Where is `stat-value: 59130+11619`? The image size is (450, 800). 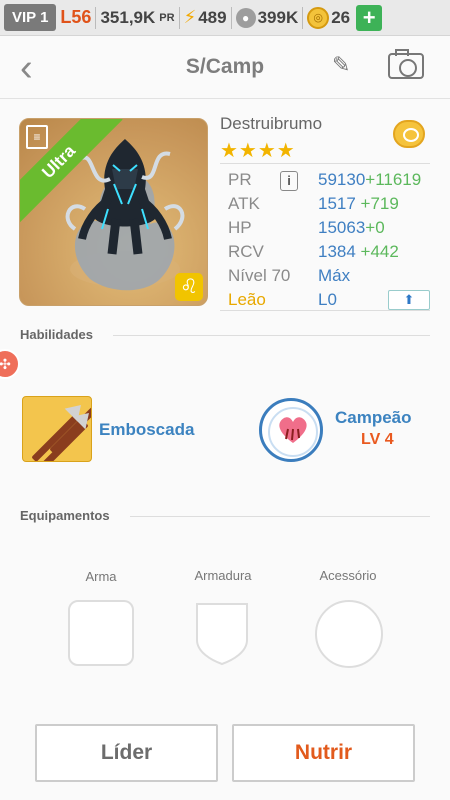 stat-value: 59130+11619 is located at coordinates (370, 179).